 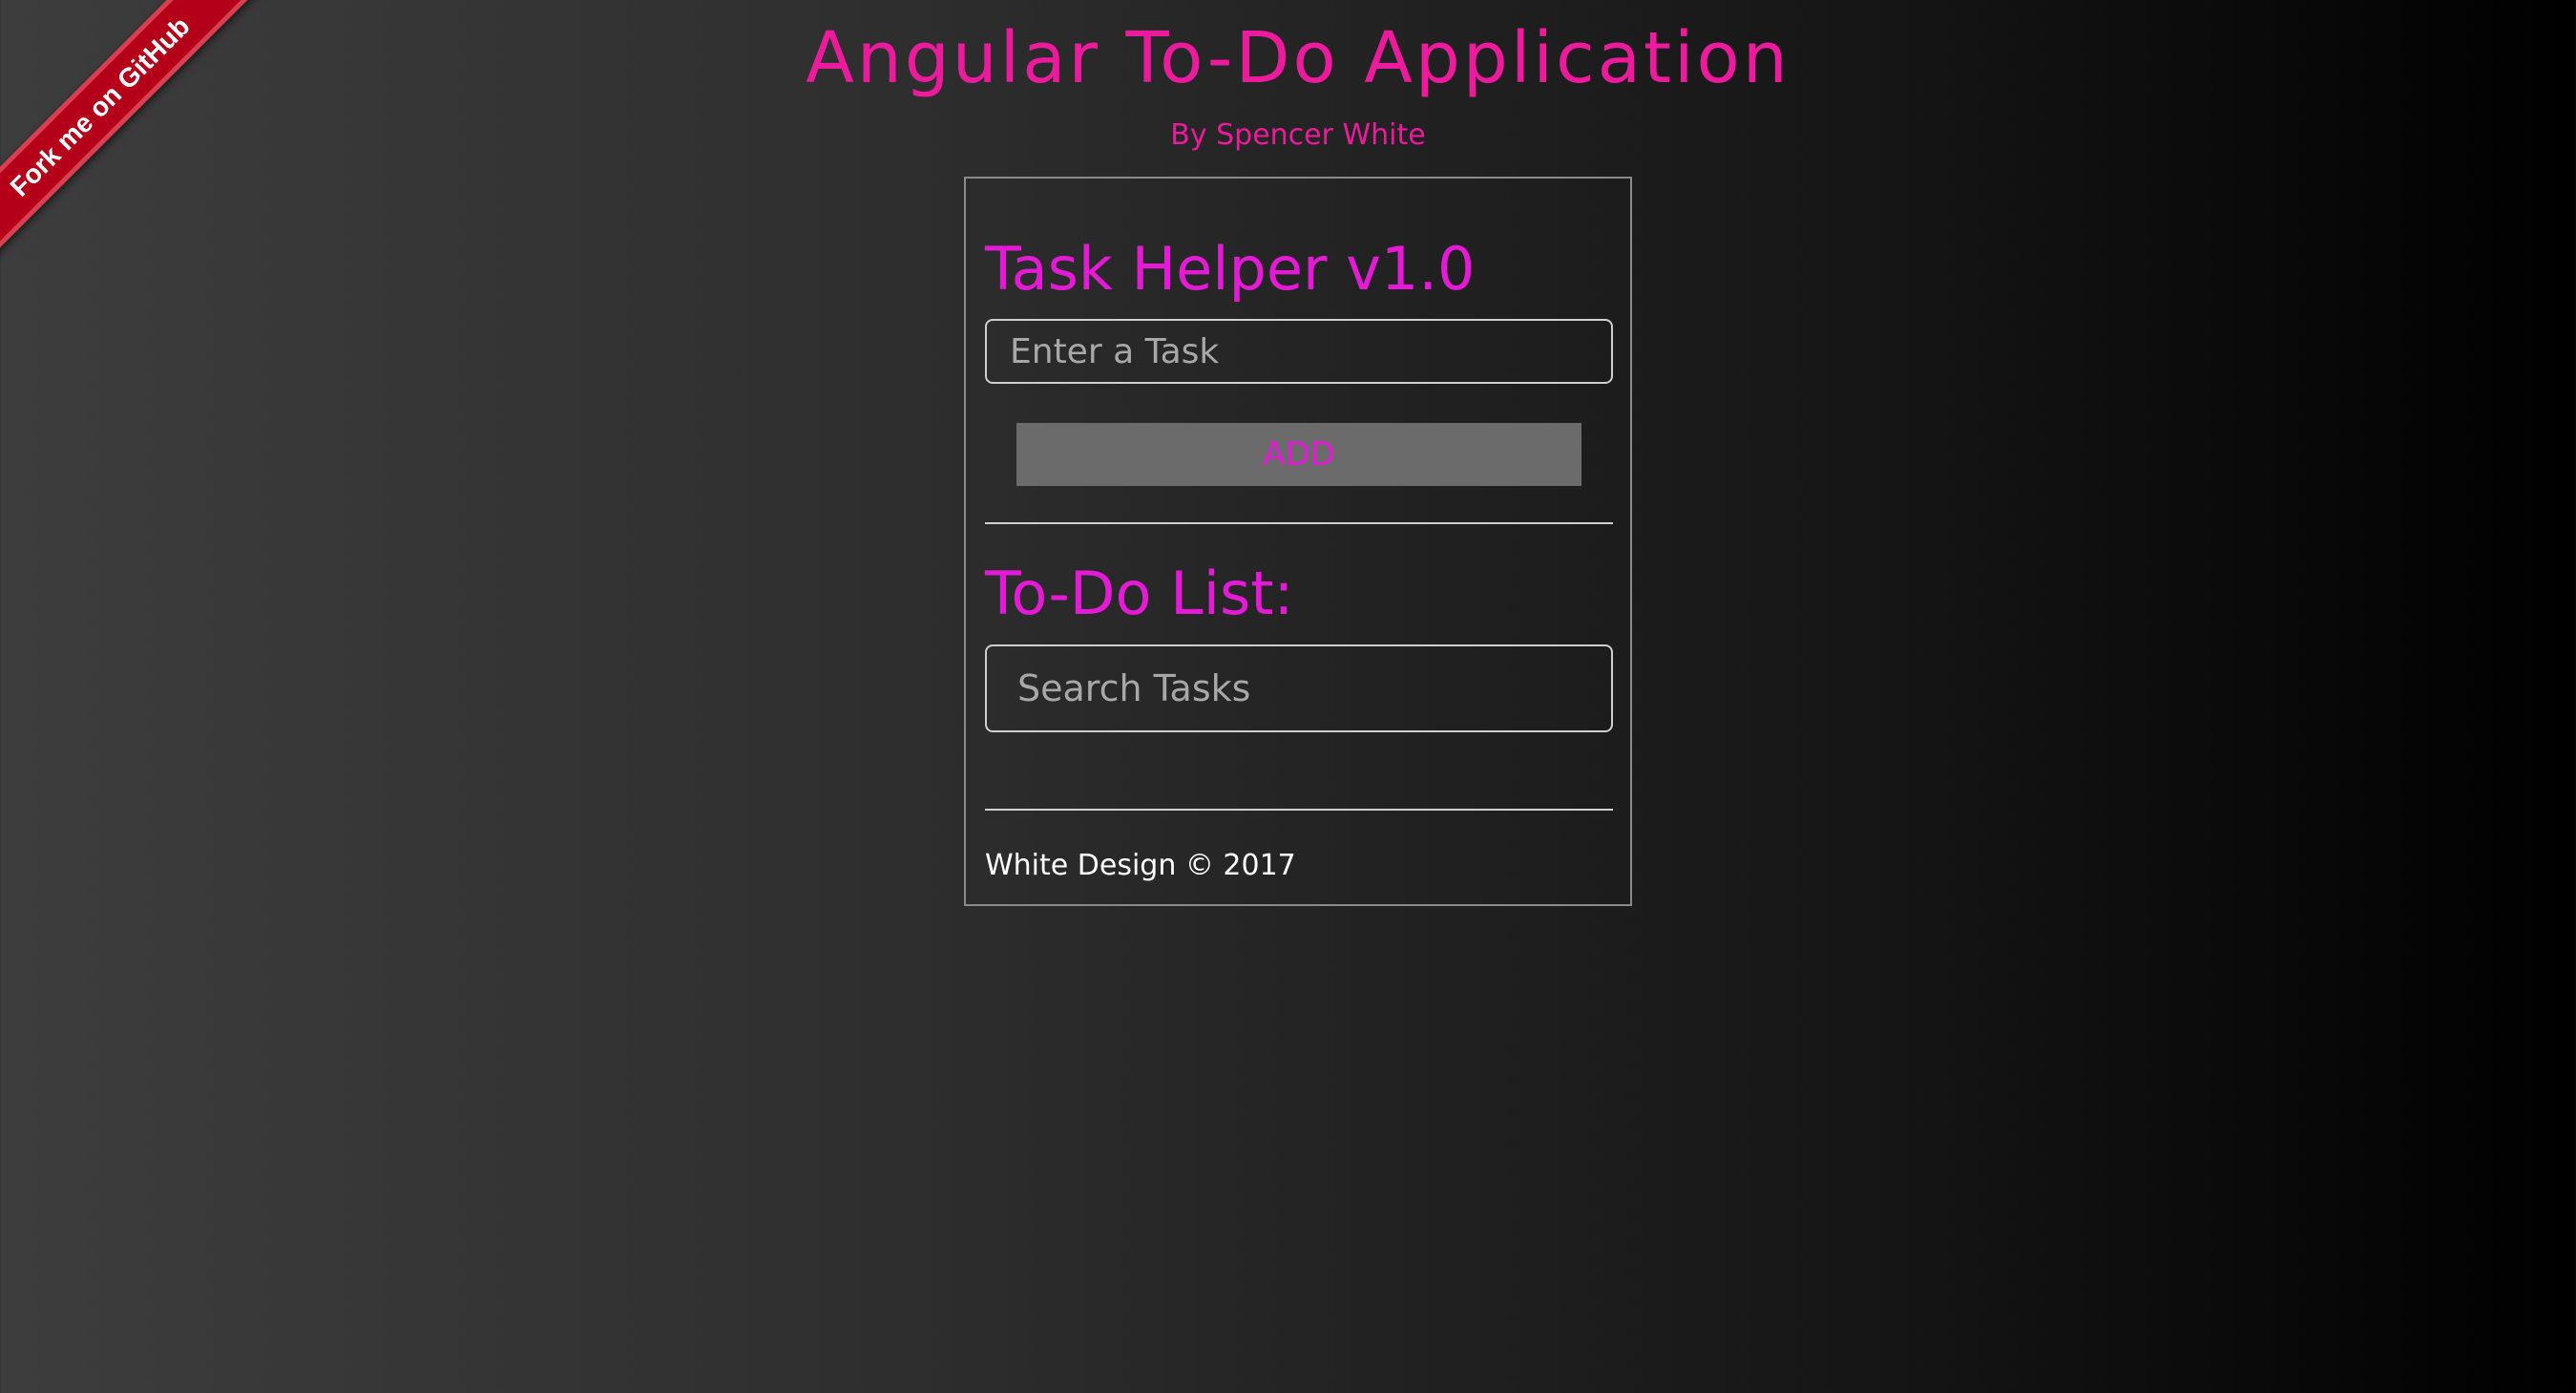 I want to click on search-tasks-input, so click(x=1299, y=688).